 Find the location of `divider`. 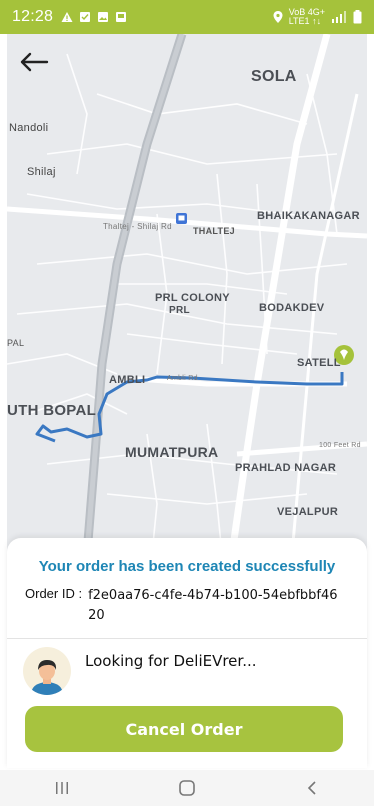

divider is located at coordinates (187, 638).